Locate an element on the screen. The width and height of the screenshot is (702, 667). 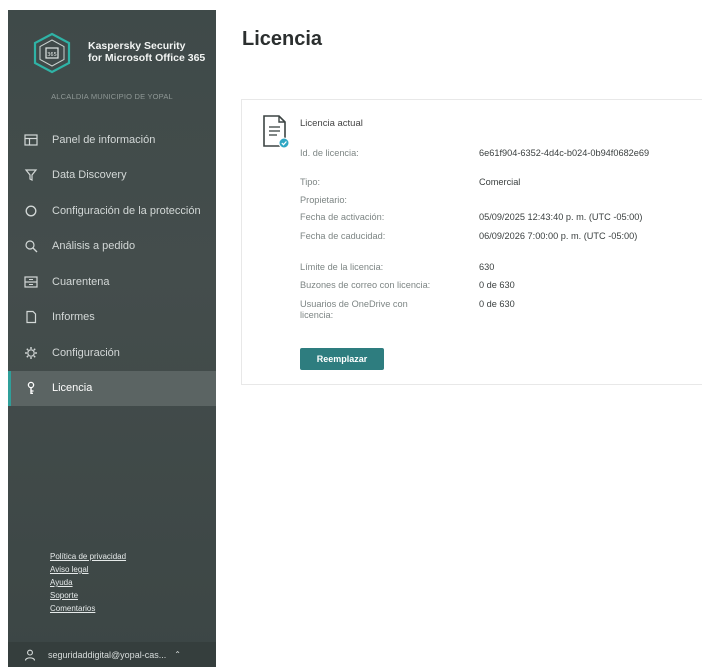
kaspersky-logo-icon: 365 is located at coordinates (52, 53).